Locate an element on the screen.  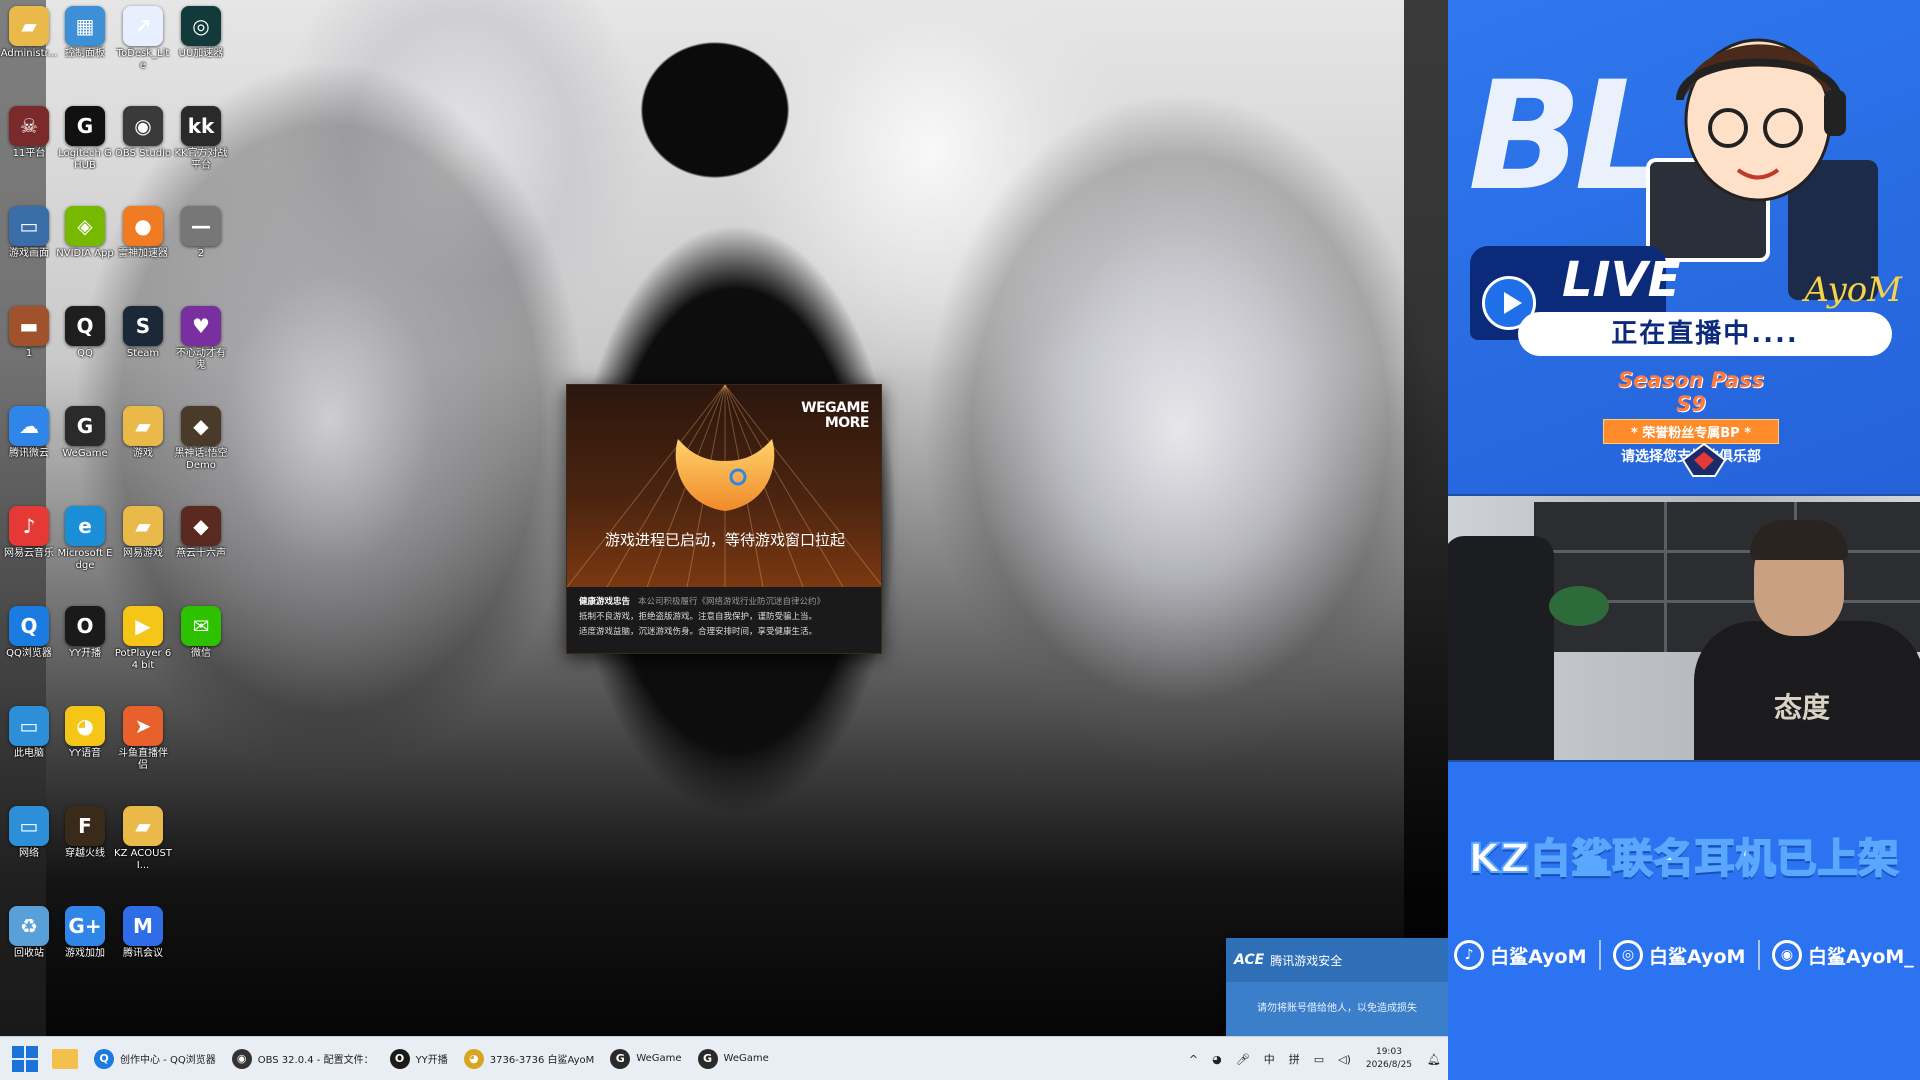
desktop-icon-label: Microsoft Edge is located at coordinates (85, 559).